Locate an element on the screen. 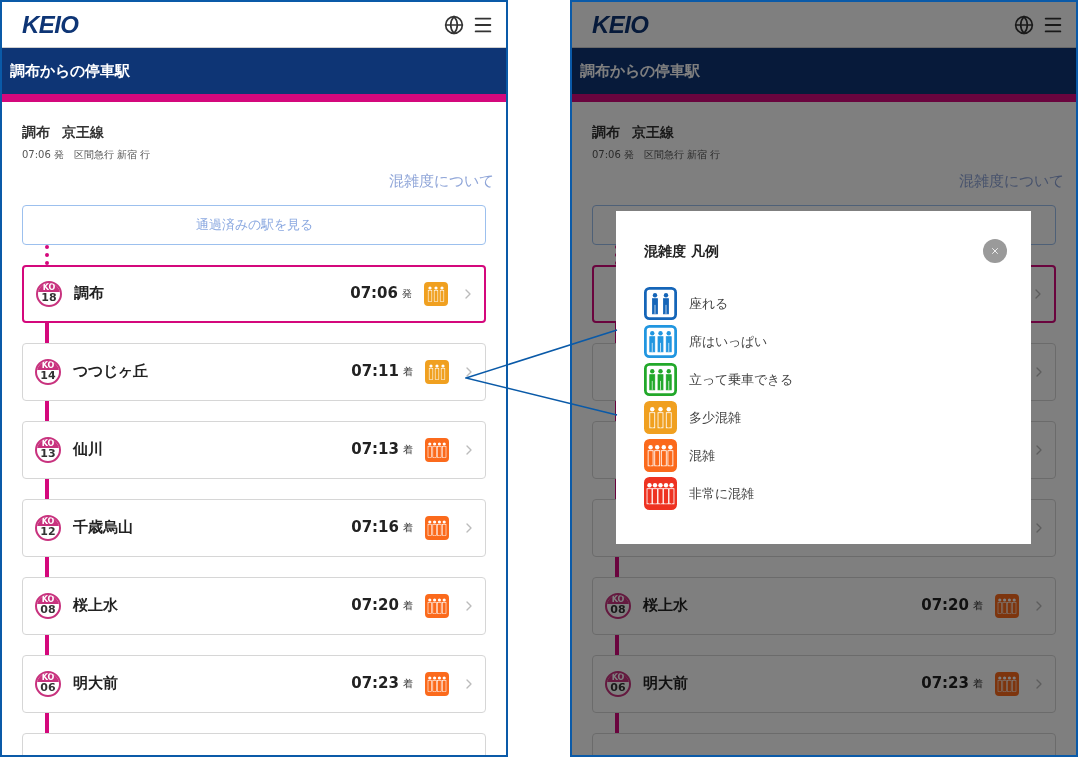 This screenshot has width=1078, height=760. time: 07:11 is located at coordinates (375, 372).